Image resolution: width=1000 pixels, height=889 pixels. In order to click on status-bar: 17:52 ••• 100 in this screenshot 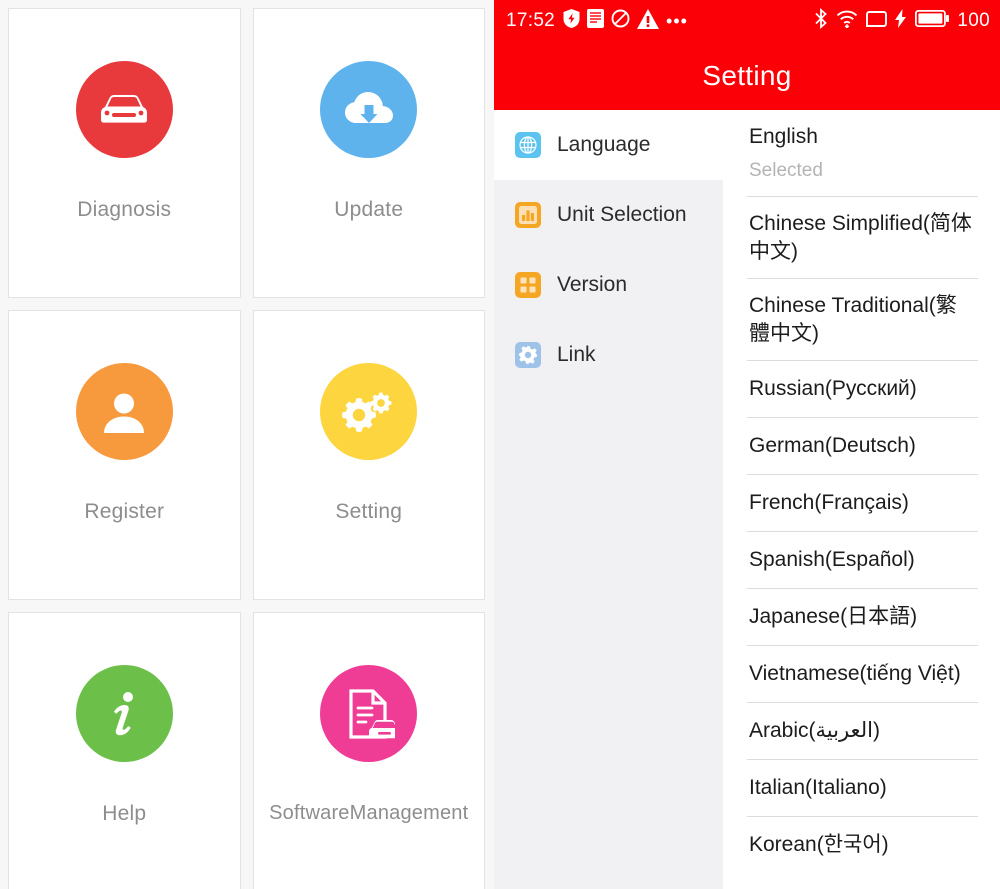, I will do `click(747, 21)`.